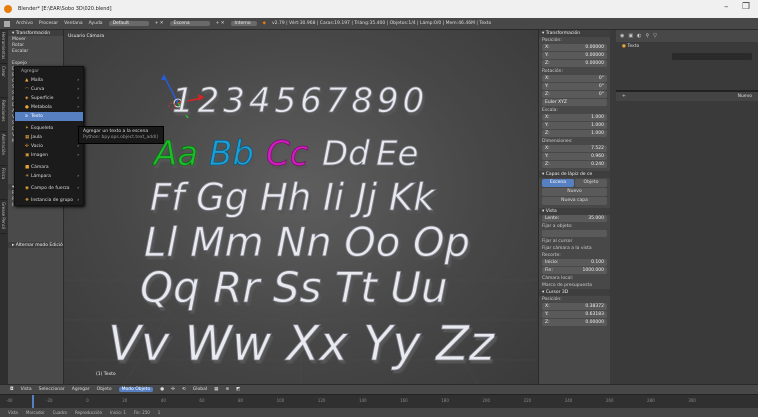 This screenshot has width=758, height=417. I want to click on dimensions-x-field: X: 7.522, so click(574, 148).